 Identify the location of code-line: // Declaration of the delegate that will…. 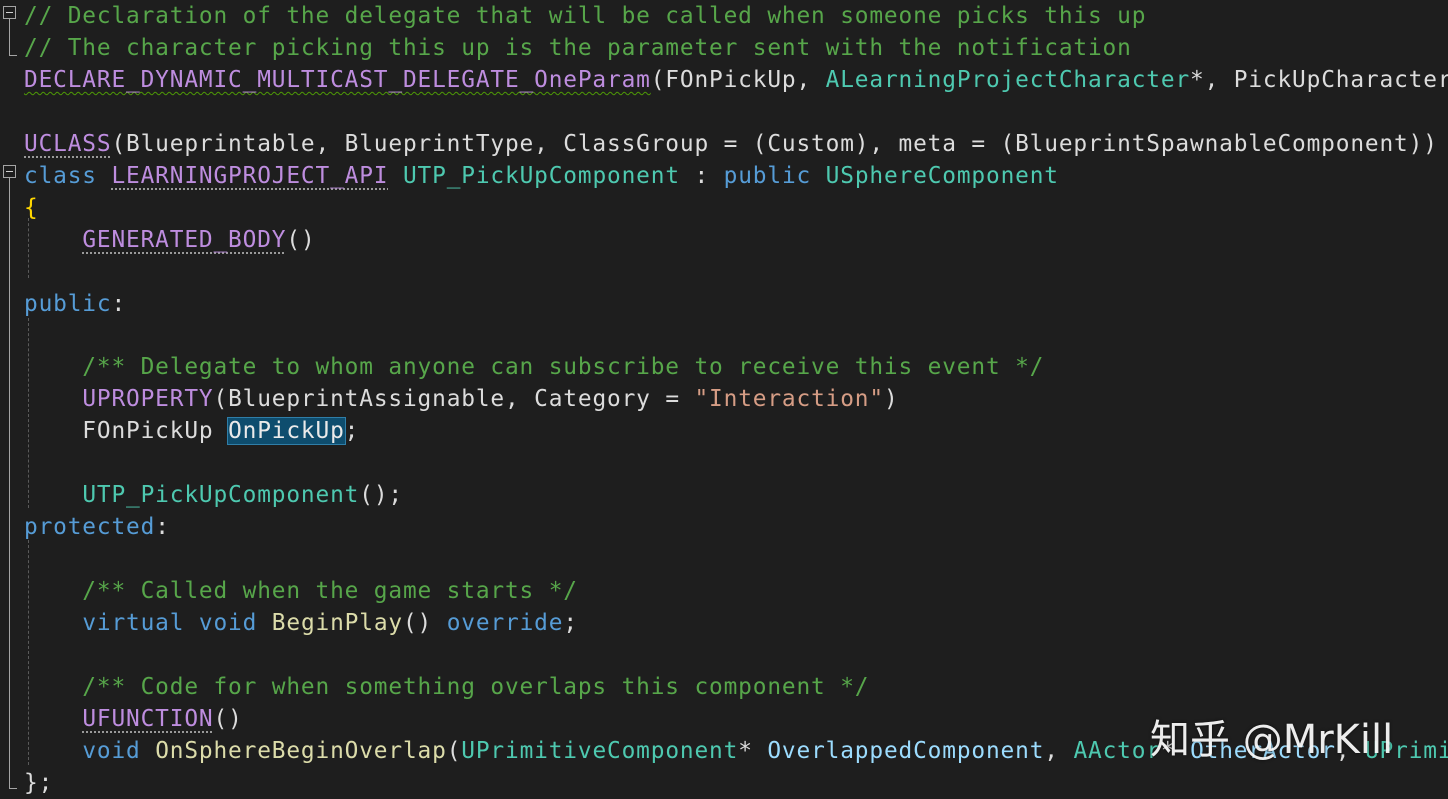
(585, 16).